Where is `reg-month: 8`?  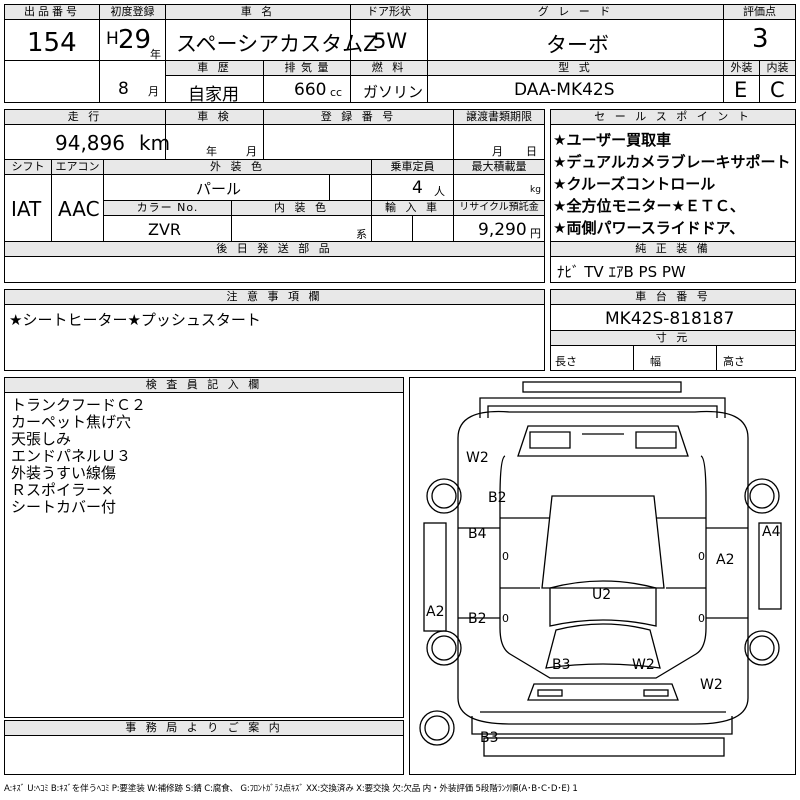 reg-month: 8 is located at coordinates (123, 89).